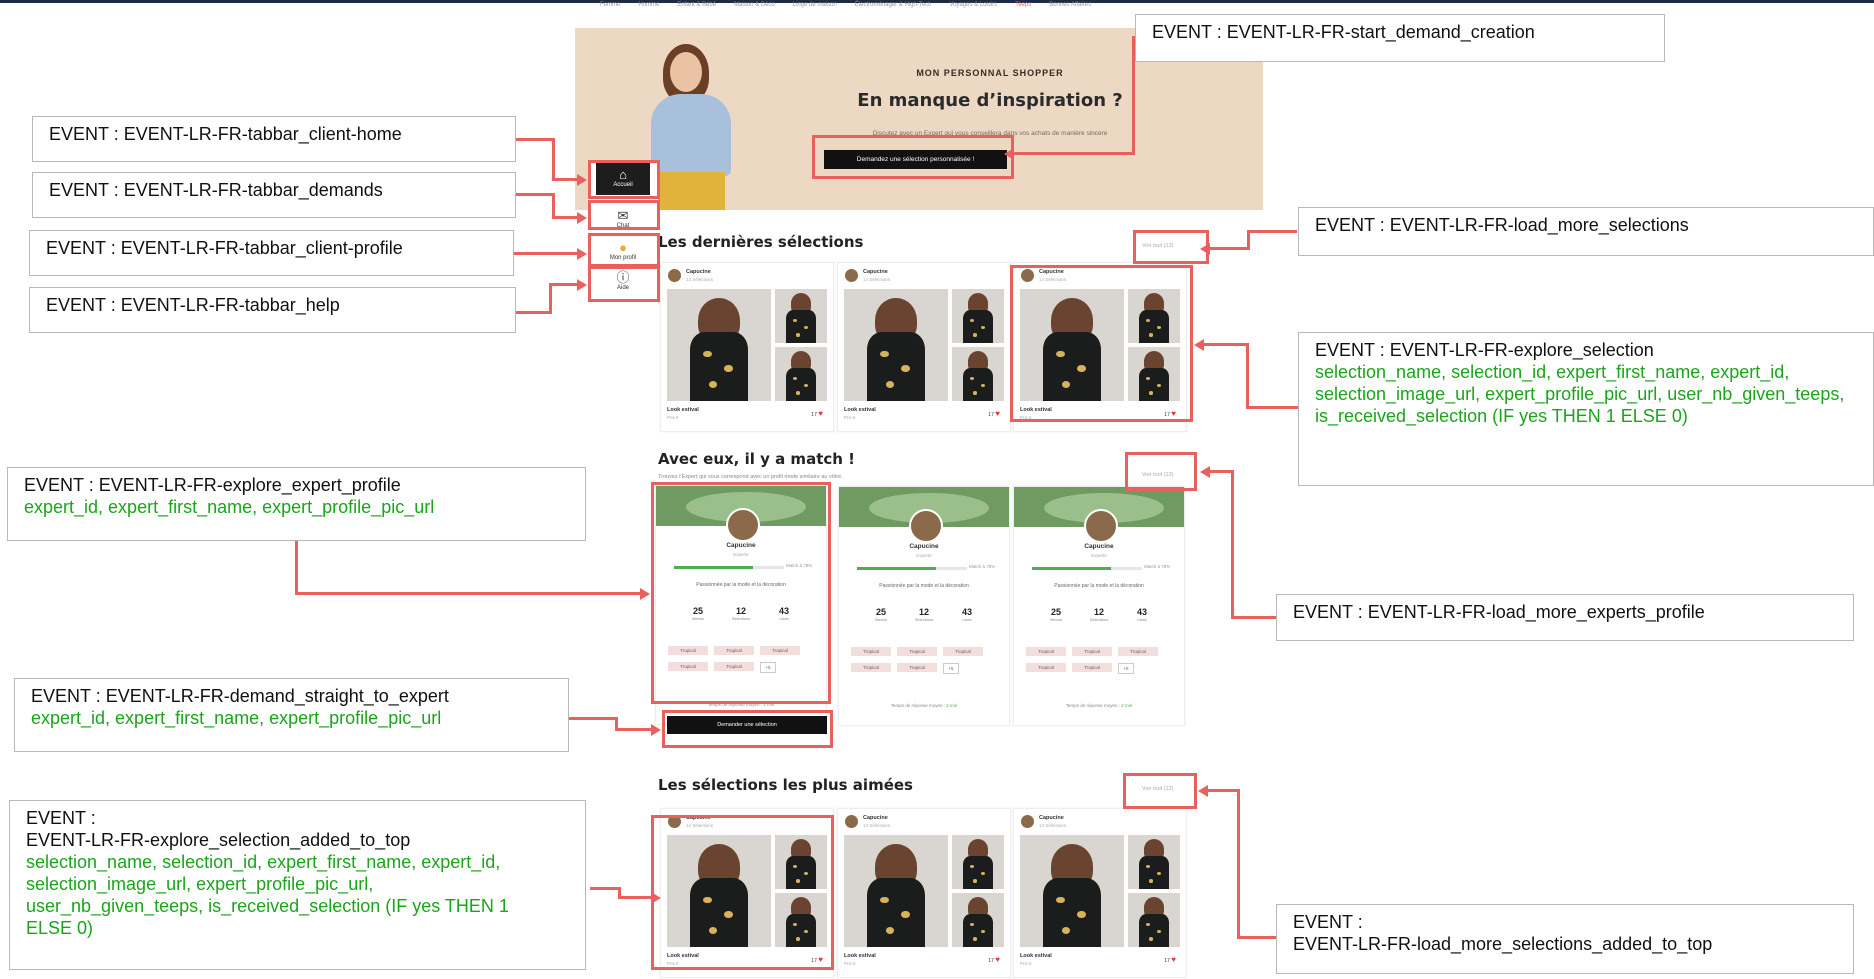  I want to click on expert-stat: 12 Sélections, so click(1099, 614).